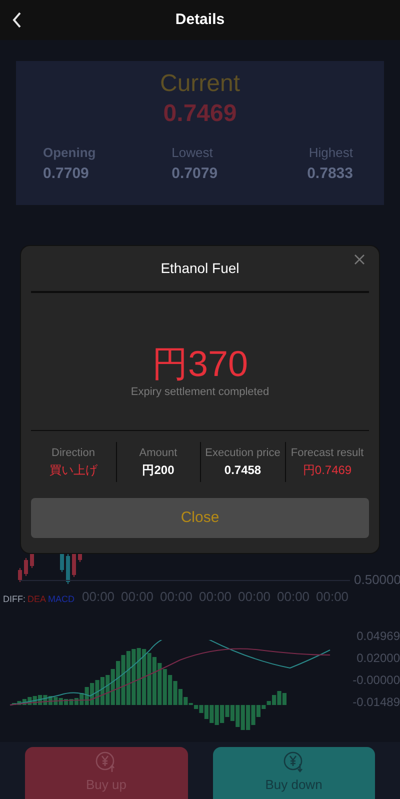 The image size is (400, 799). Describe the element at coordinates (378, 658) in the screenshot. I see `macd-axis-label: 0.02000` at that location.